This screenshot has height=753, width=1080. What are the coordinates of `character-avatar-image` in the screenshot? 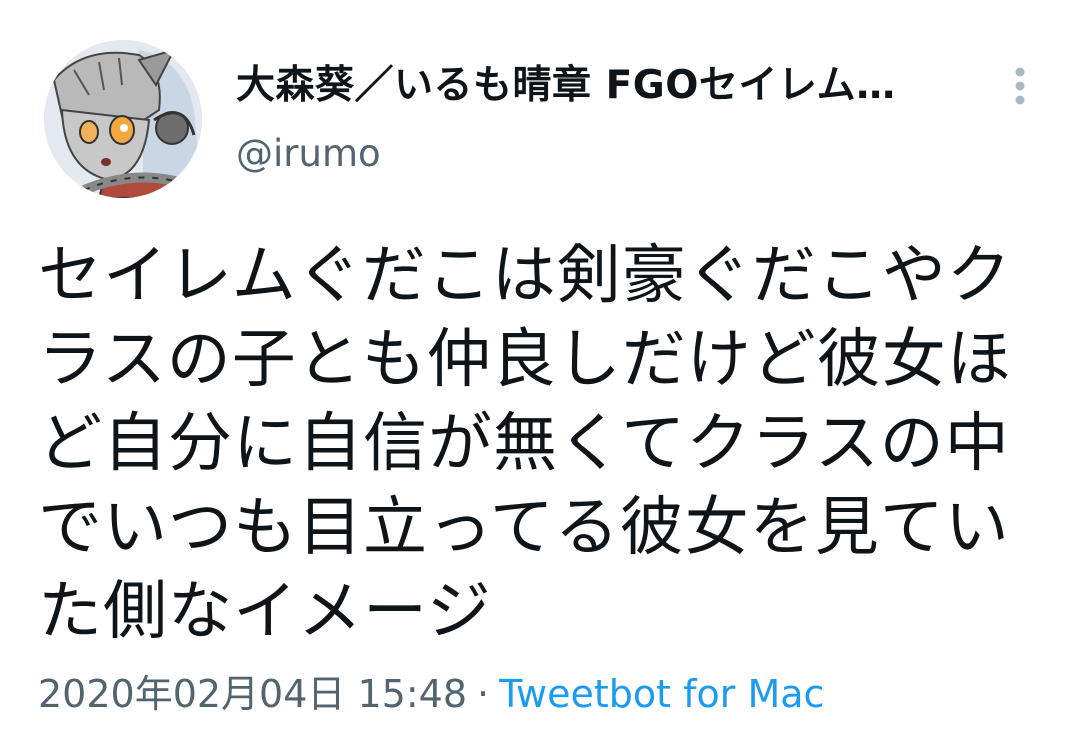 It's located at (123, 119).